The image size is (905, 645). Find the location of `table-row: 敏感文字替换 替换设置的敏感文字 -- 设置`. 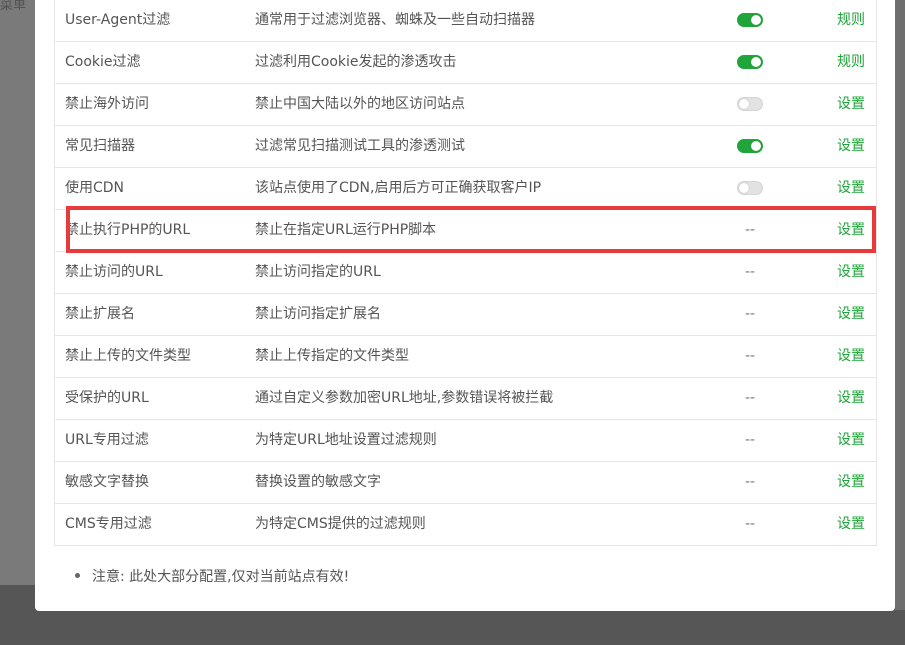

table-row: 敏感文字替换 替换设置的敏感文字 -- 设置 is located at coordinates (465, 483).